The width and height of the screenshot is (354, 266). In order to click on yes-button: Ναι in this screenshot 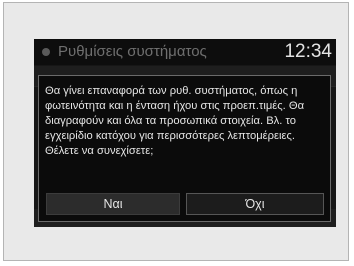, I will do `click(113, 204)`.